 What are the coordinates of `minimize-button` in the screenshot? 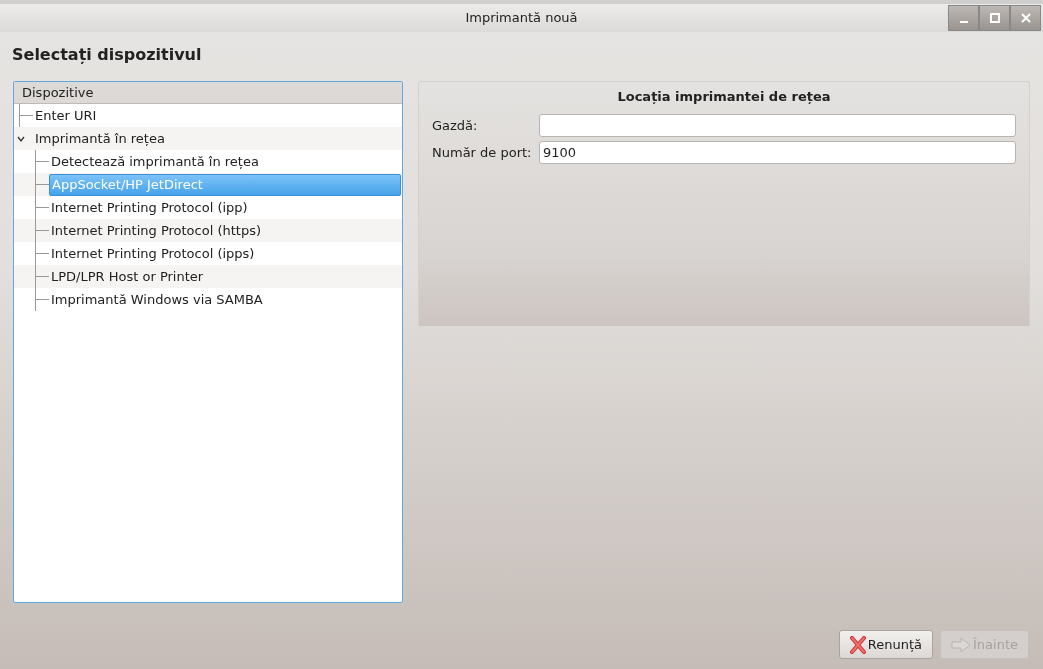 It's located at (963, 18).